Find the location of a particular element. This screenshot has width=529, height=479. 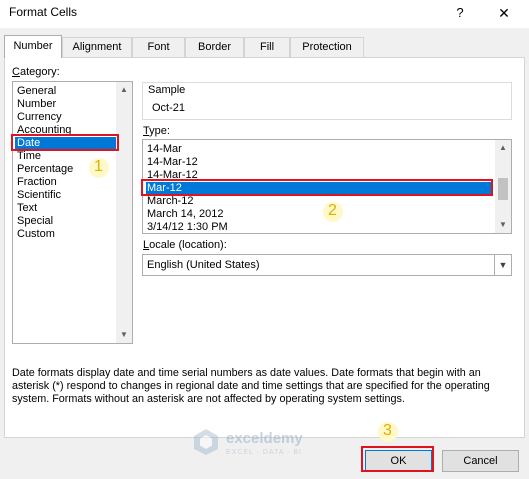

type-item: 14-Mar is located at coordinates (164, 149).